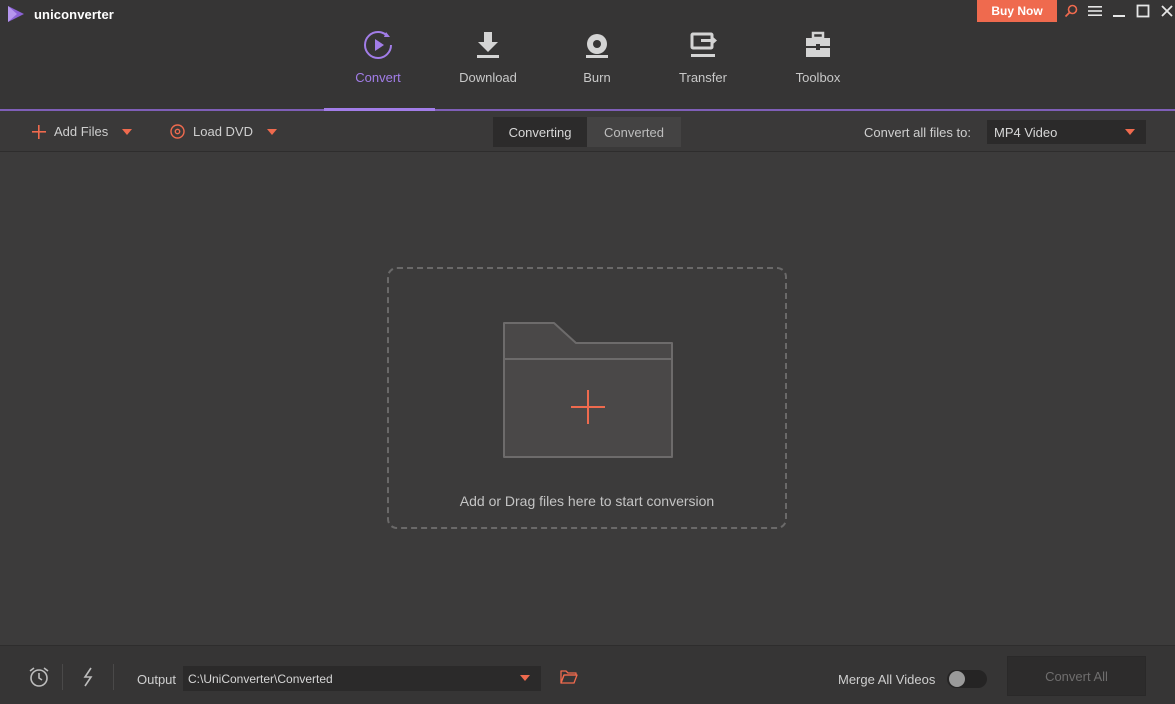 The image size is (1175, 704). I want to click on output-path-select: C:\UniConverter\Converted, so click(362, 678).